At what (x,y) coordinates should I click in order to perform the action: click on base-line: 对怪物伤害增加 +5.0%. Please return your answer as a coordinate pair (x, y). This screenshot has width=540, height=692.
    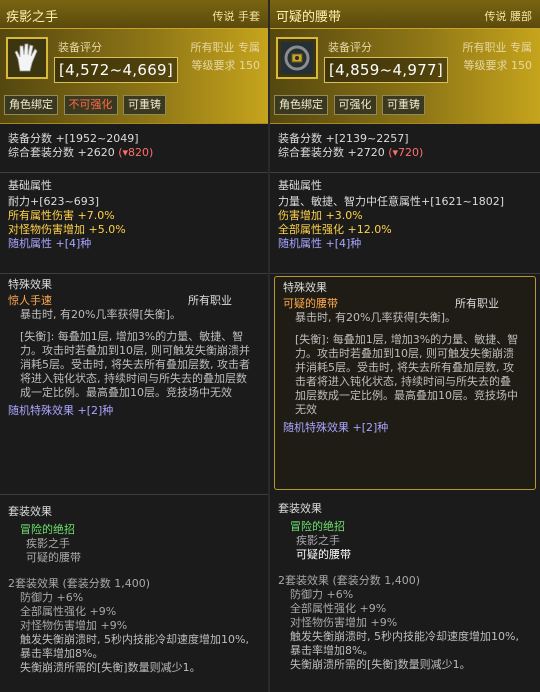
    Looking at the image, I should click on (67, 229).